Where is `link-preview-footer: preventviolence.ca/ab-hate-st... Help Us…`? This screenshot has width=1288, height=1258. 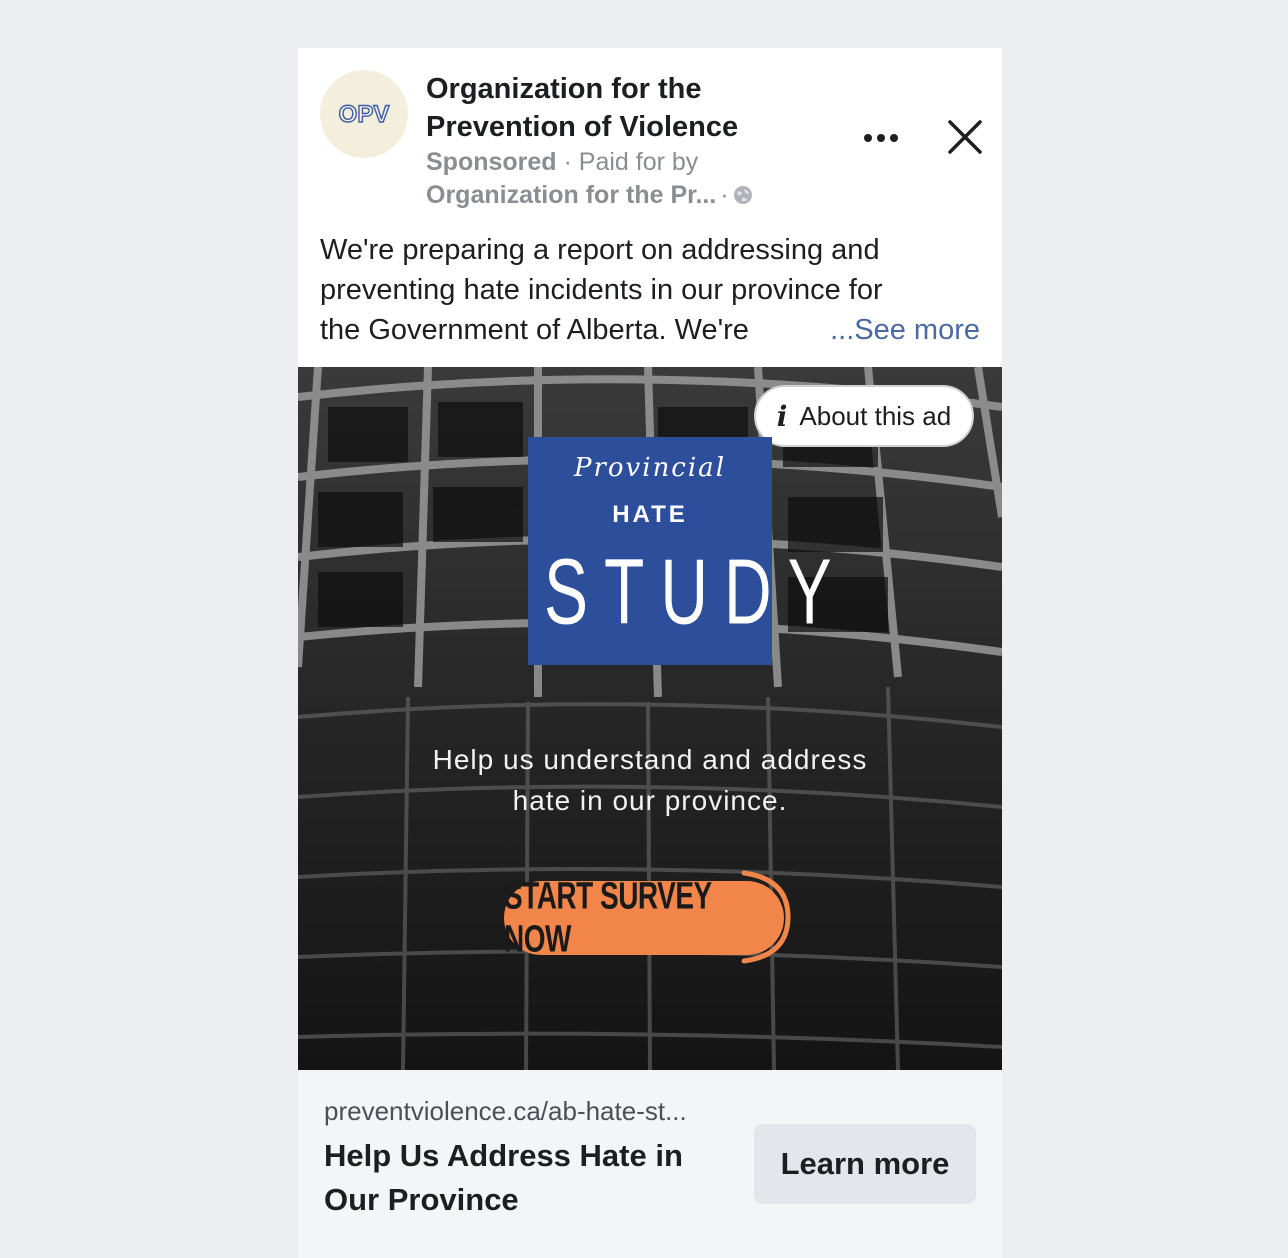
link-preview-footer: preventviolence.ca/ab-hate-st... Help Us… is located at coordinates (650, 1164).